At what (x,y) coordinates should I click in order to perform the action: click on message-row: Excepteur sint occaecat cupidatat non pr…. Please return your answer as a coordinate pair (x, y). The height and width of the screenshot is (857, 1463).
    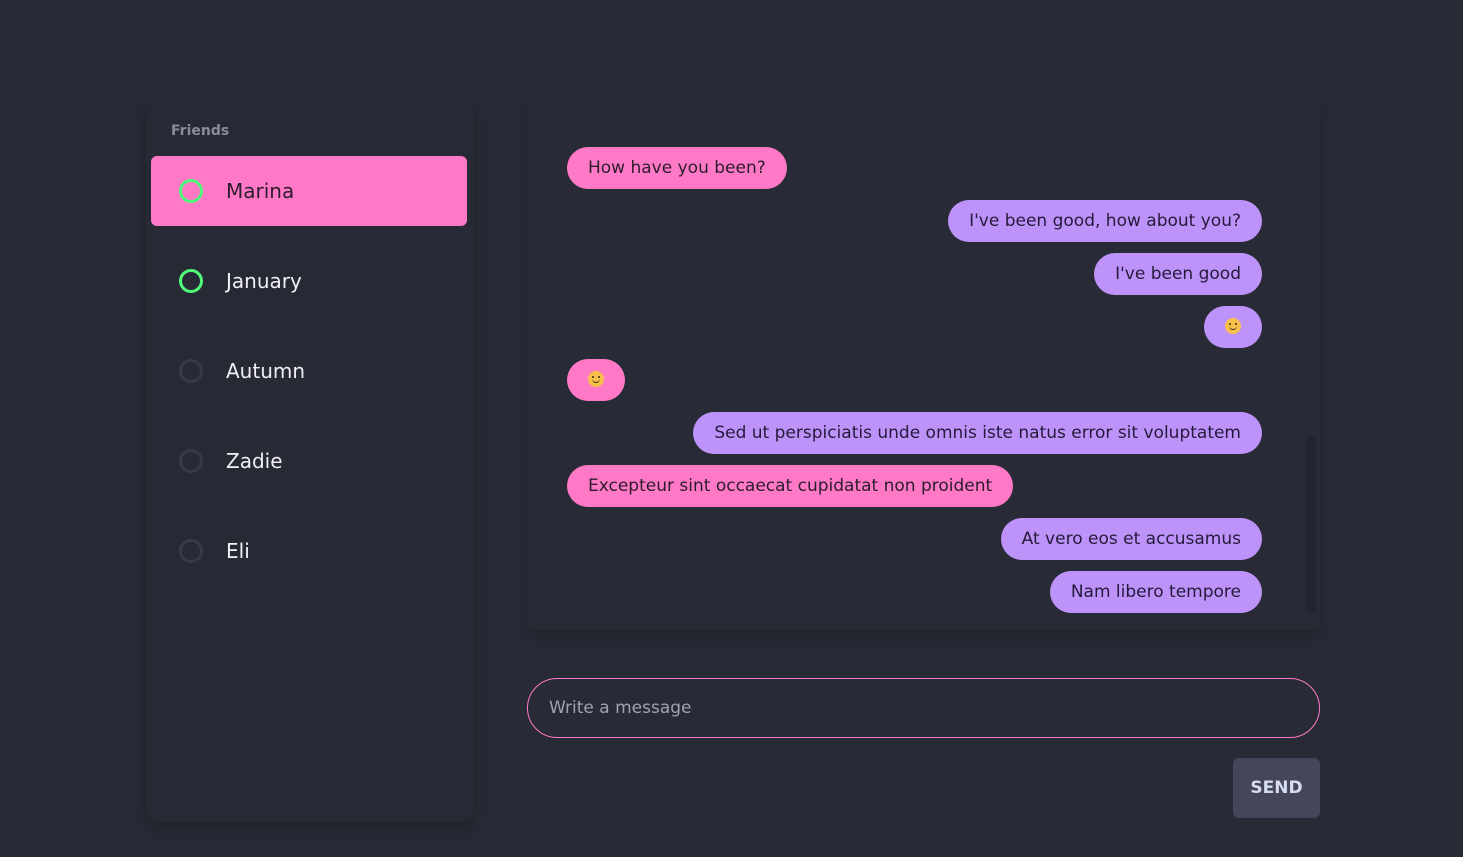
    Looking at the image, I should click on (914, 486).